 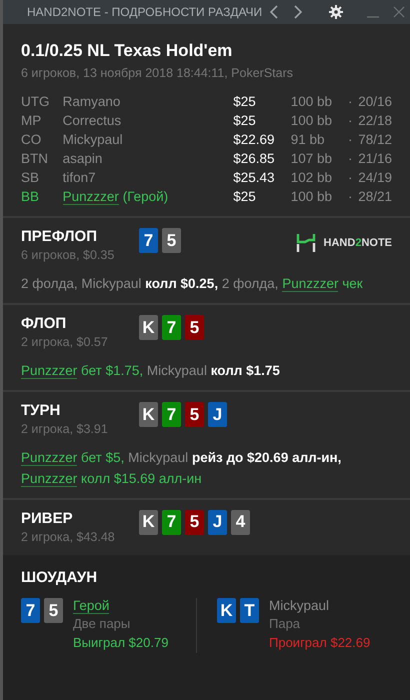 What do you see at coordinates (65, 342) in the screenshot?
I see `street-info: 2 игрока, $0.57` at bounding box center [65, 342].